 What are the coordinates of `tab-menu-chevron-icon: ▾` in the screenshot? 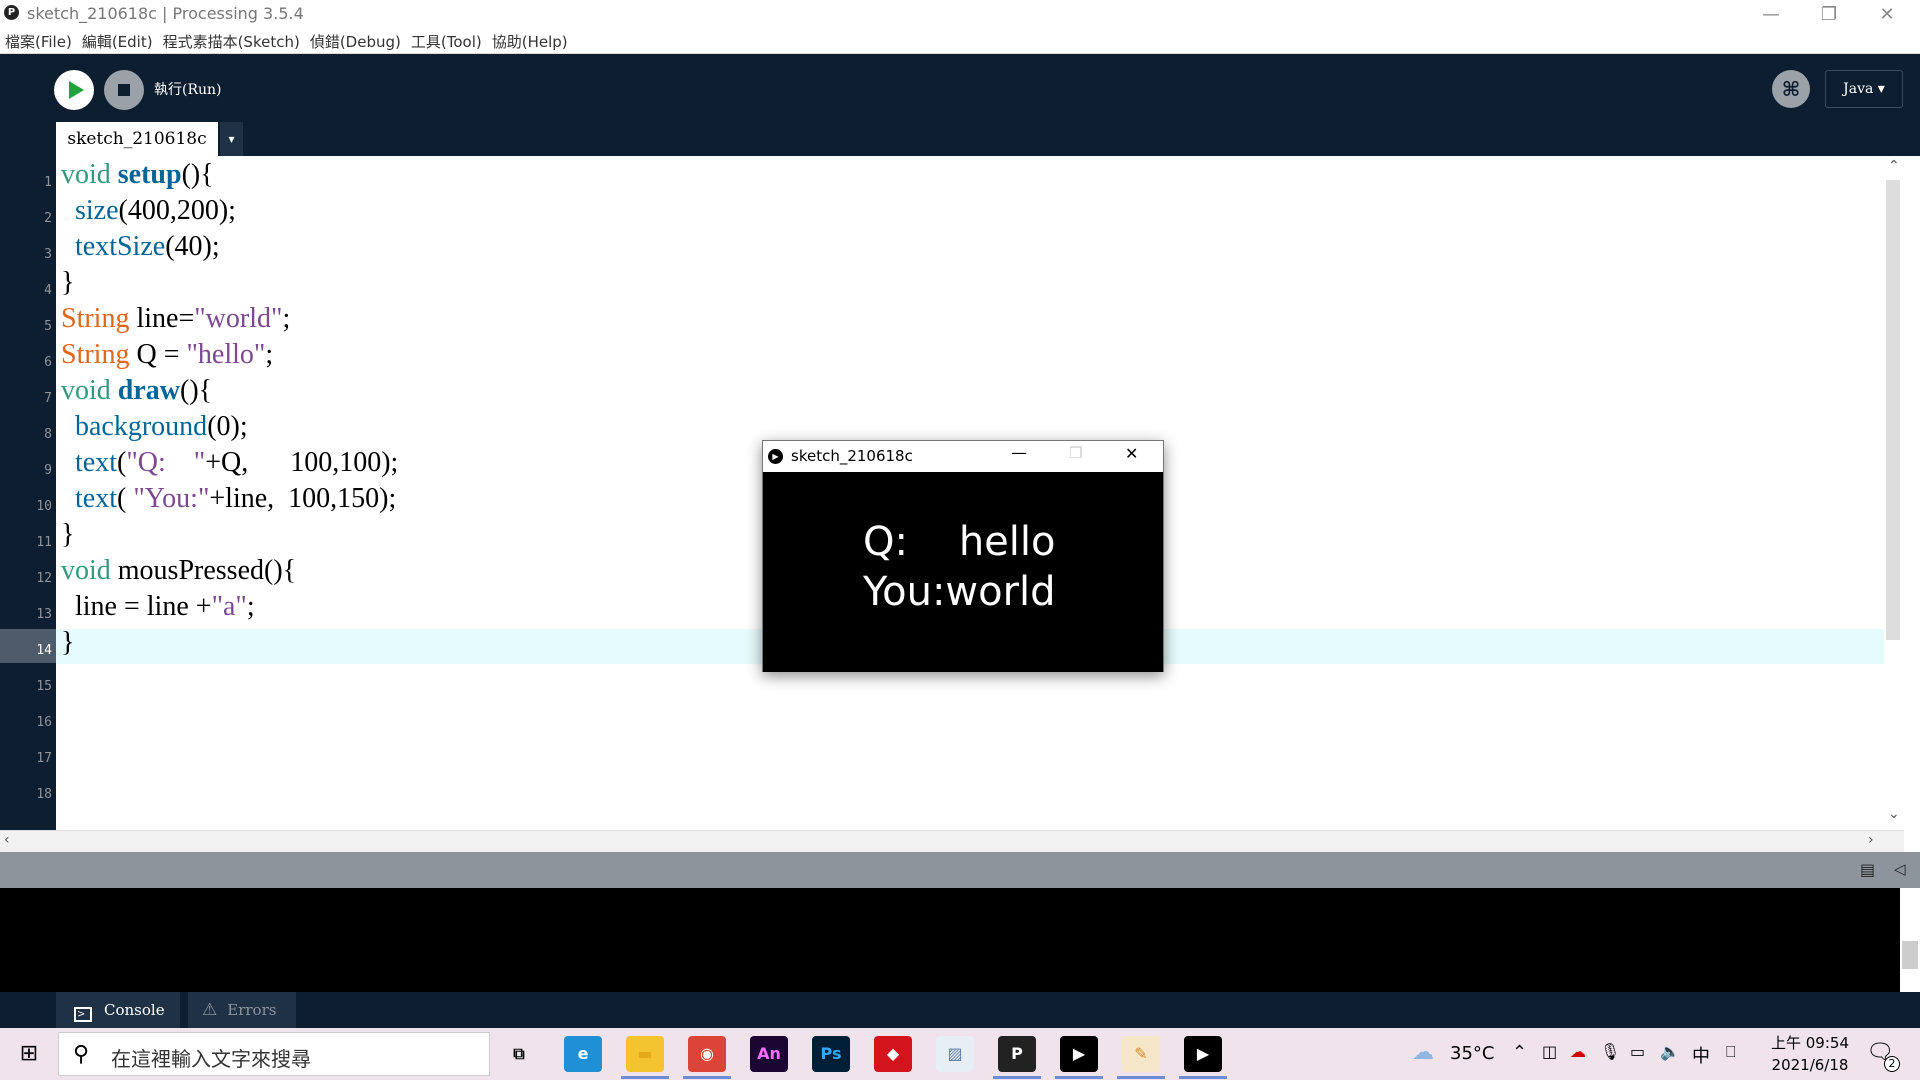 It's located at (231, 139).